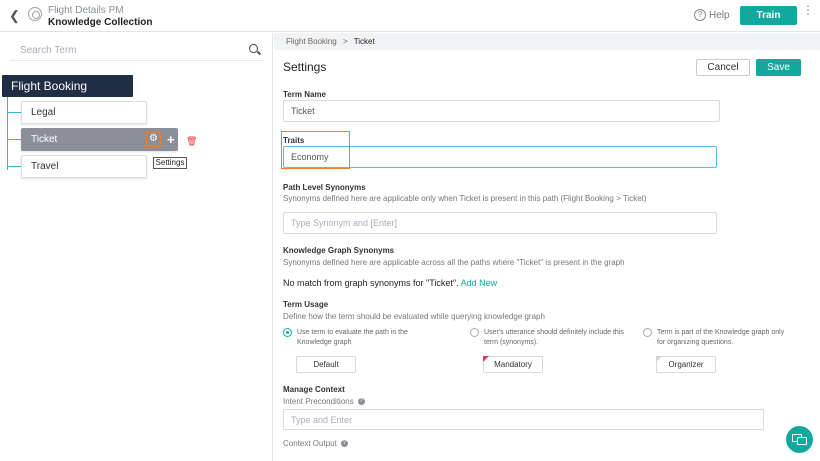 Image resolution: width=820 pixels, height=461 pixels. I want to click on intent-preconditions-text: Intent Preconditions, so click(318, 401).